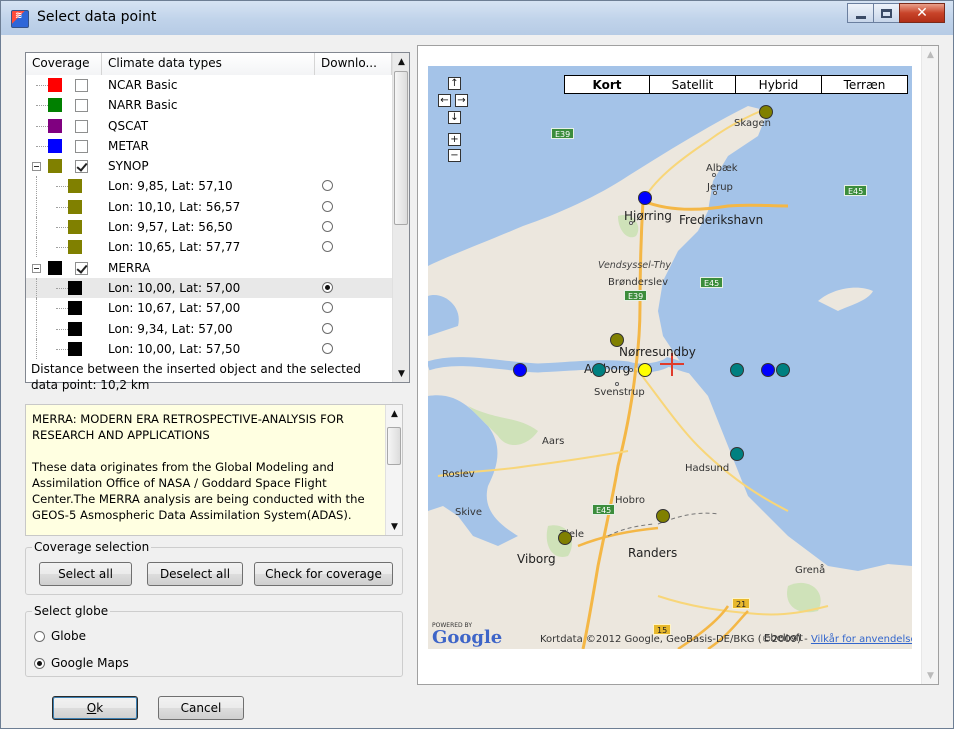 This screenshot has height=729, width=954. What do you see at coordinates (778, 84) in the screenshot?
I see `map-type-hybrid: Hybrid` at bounding box center [778, 84].